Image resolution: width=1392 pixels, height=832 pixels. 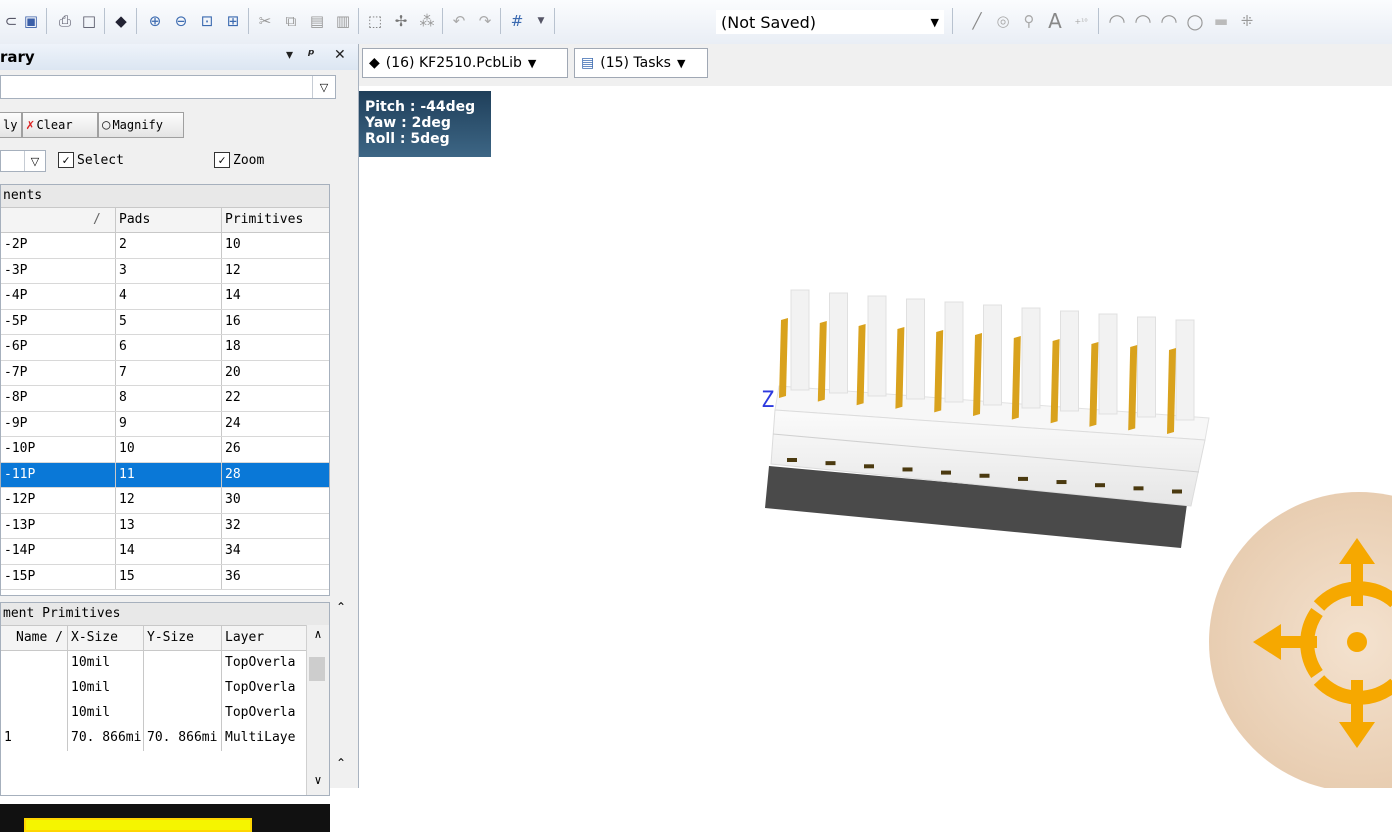 What do you see at coordinates (11, 21) in the screenshot?
I see `open-icon: ⊂` at bounding box center [11, 21].